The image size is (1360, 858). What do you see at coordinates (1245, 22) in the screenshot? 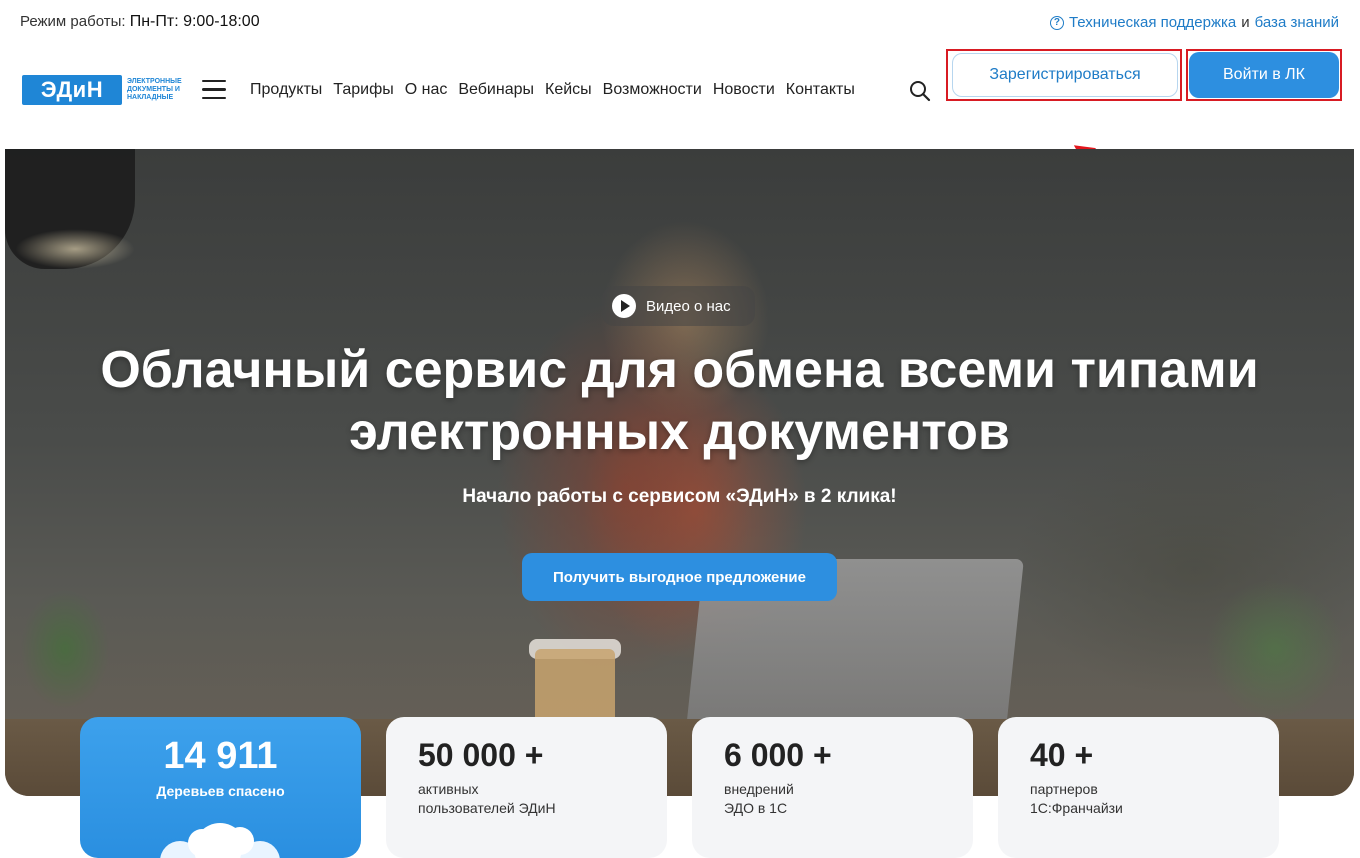
I see `support-conjunction: и` at bounding box center [1245, 22].